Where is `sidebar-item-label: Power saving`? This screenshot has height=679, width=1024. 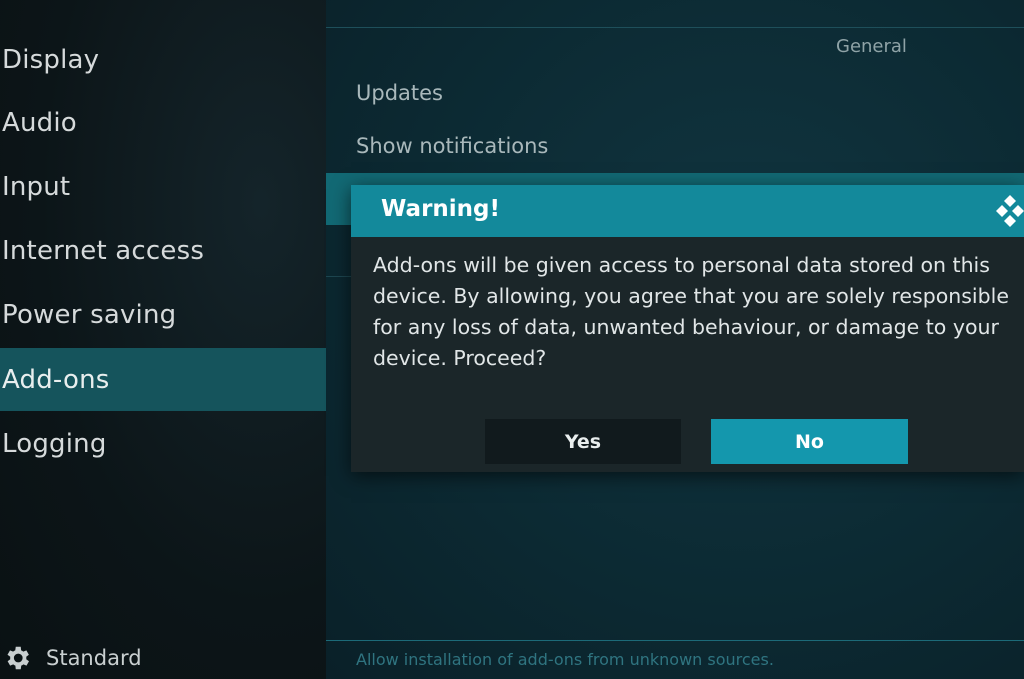
sidebar-item-label: Power saving is located at coordinates (89, 314).